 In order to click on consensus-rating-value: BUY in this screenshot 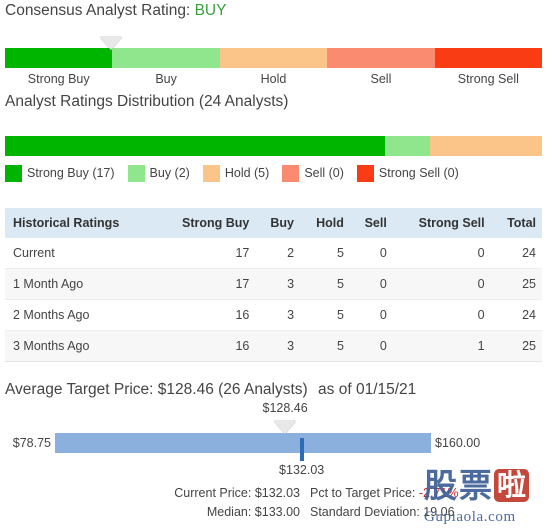, I will do `click(210, 10)`.